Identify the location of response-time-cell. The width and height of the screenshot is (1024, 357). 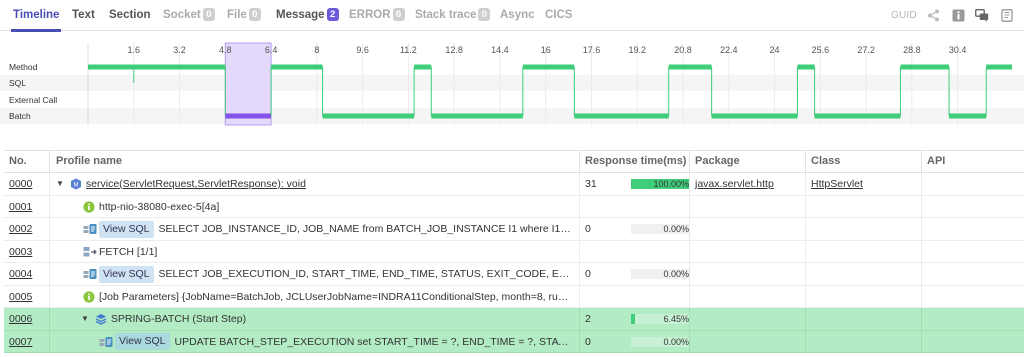
(635, 296).